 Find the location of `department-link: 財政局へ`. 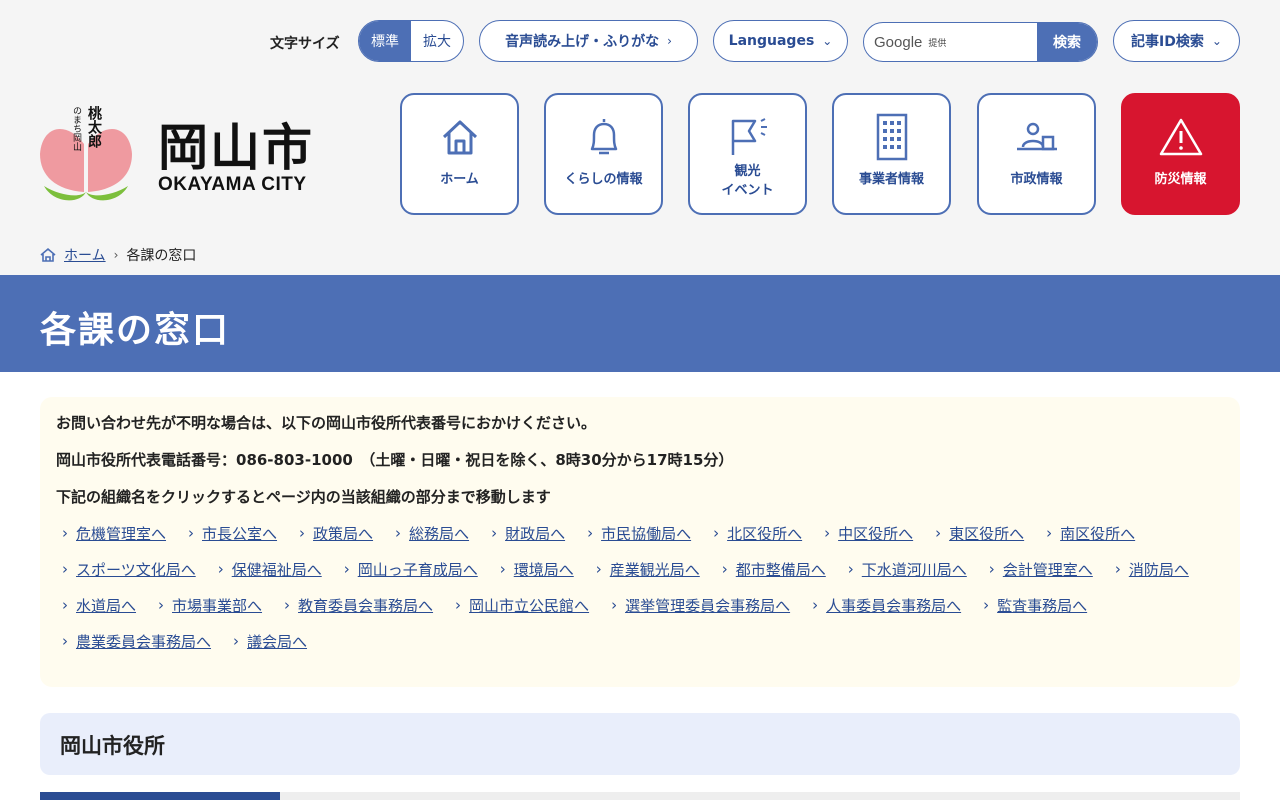

department-link: 財政局へ is located at coordinates (528, 541).